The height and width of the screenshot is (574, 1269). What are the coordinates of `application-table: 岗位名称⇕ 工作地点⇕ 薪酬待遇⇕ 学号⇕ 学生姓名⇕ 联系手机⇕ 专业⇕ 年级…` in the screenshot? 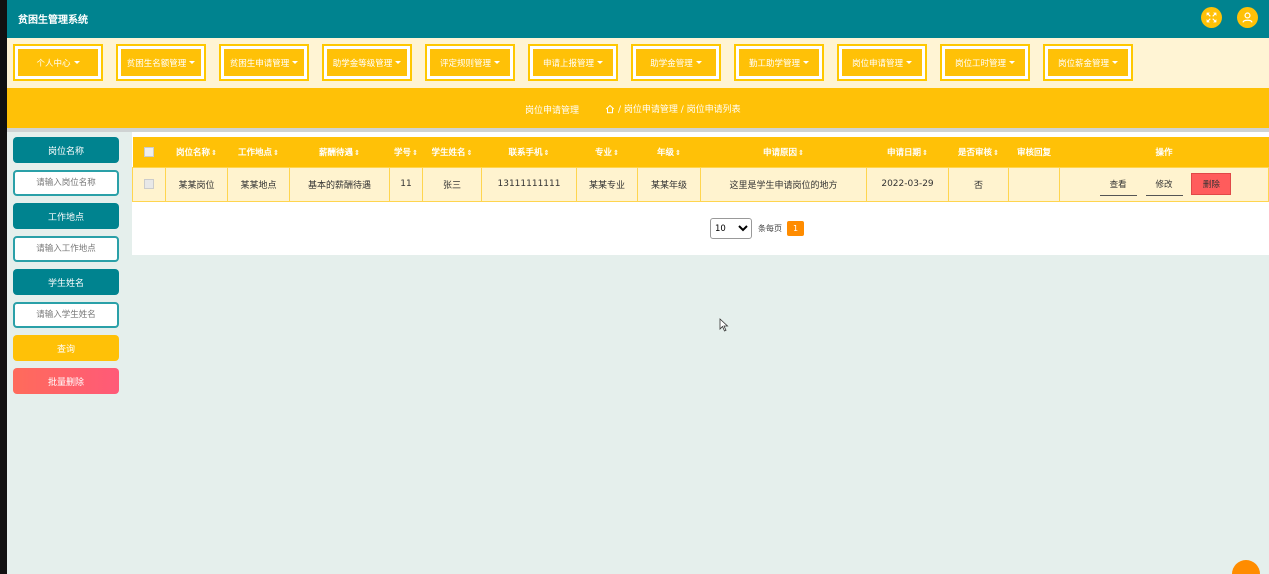 It's located at (700, 169).